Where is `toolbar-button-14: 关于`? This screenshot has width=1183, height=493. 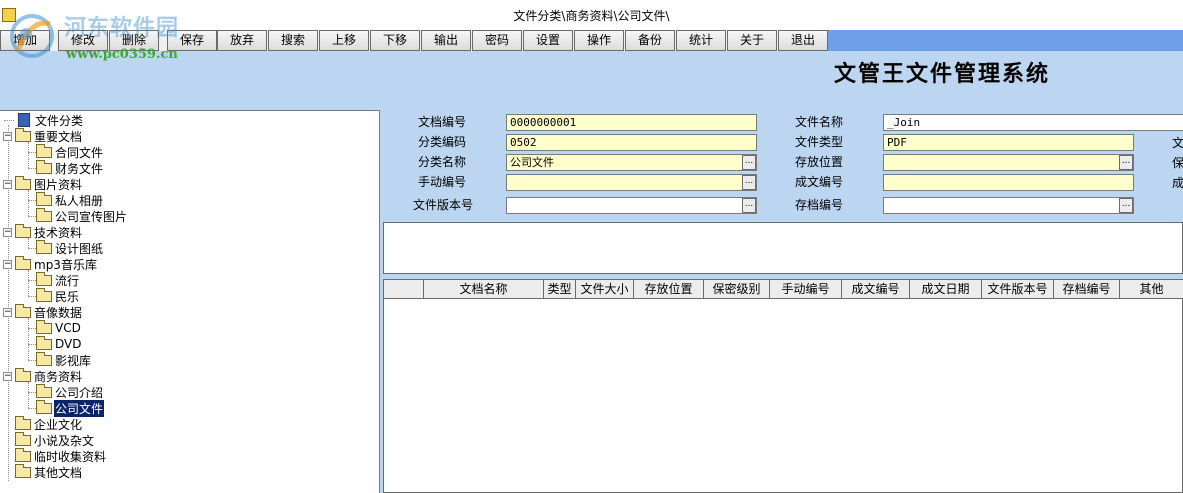 toolbar-button-14: 关于 is located at coordinates (752, 40).